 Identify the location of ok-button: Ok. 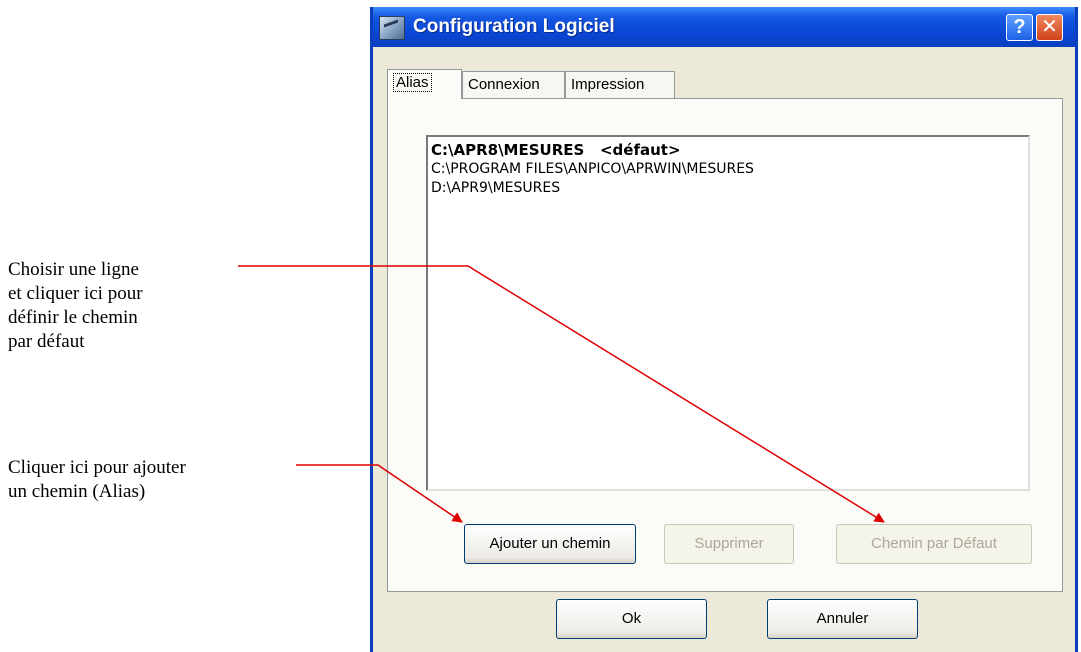
(631, 619).